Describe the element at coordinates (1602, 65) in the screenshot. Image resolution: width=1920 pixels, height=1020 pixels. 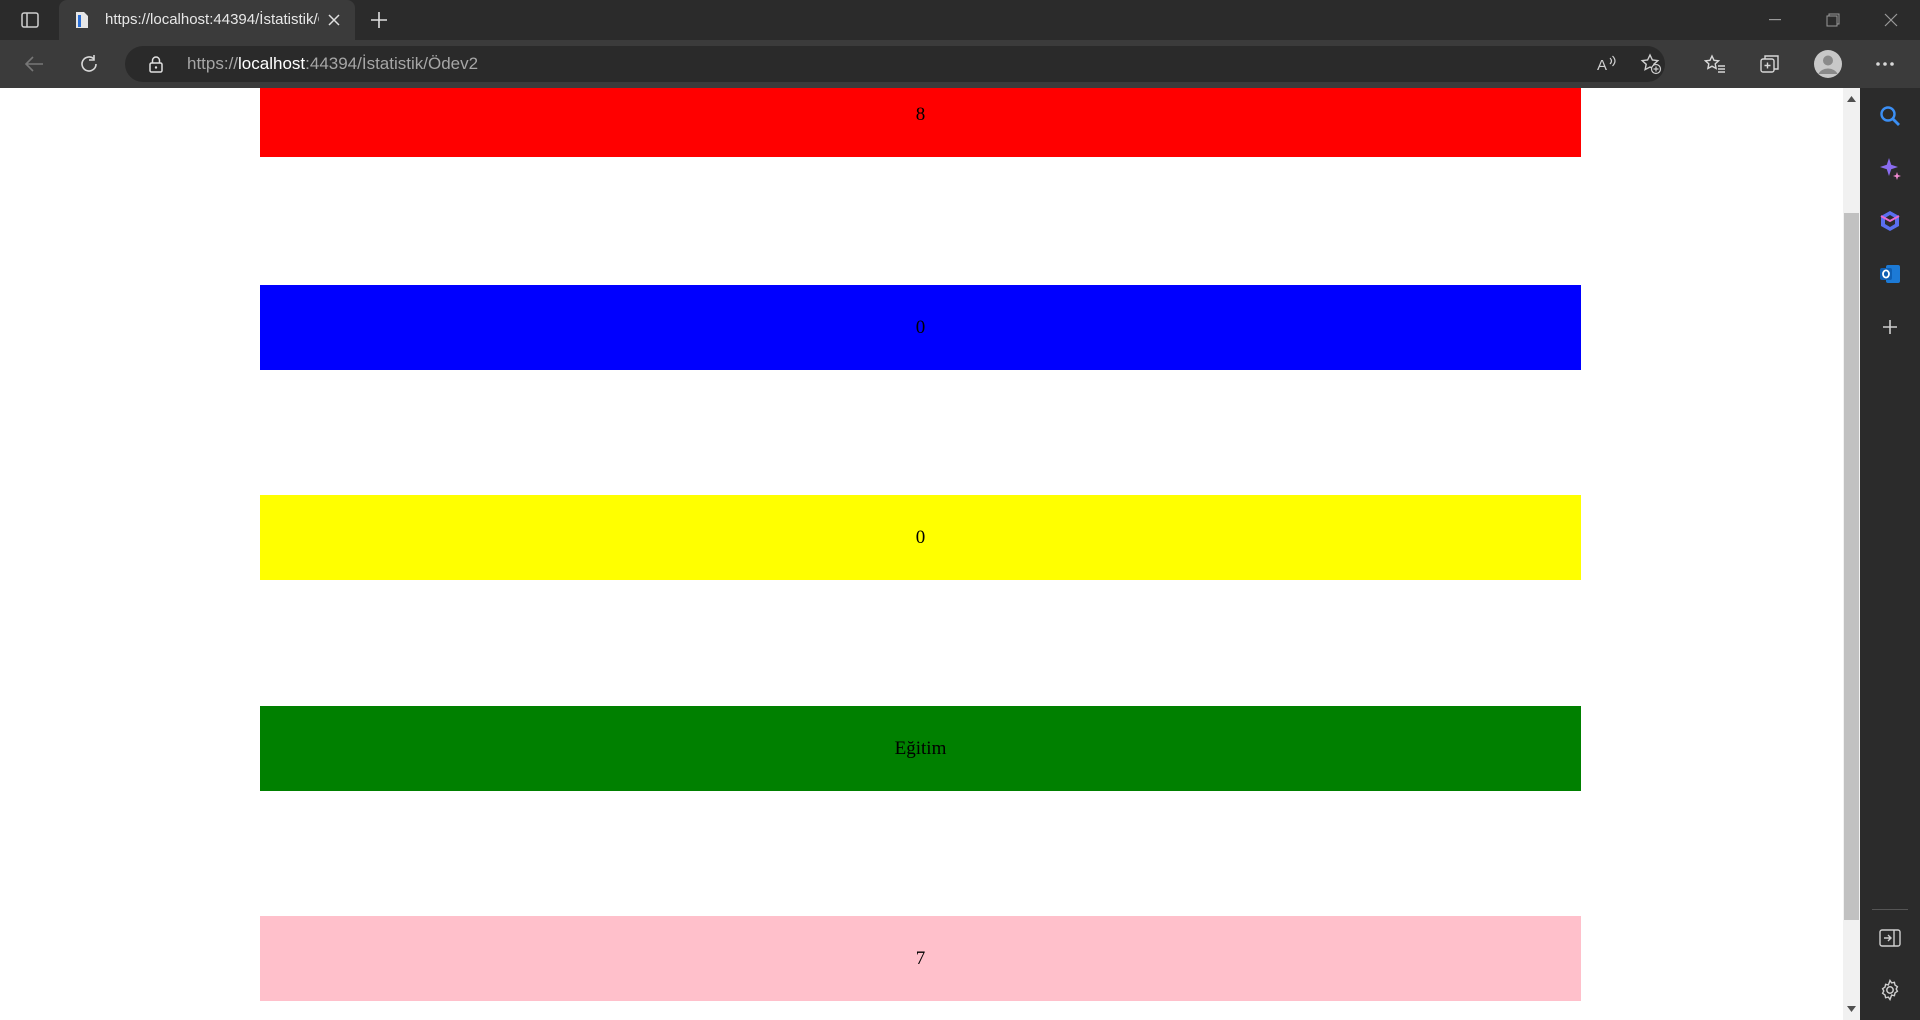
I see `svg-text: A` at that location.